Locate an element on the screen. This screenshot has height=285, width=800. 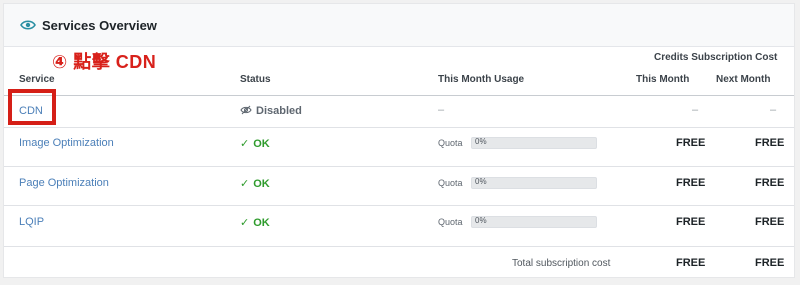
column-header-this-month: This Month is located at coordinates (663, 79).